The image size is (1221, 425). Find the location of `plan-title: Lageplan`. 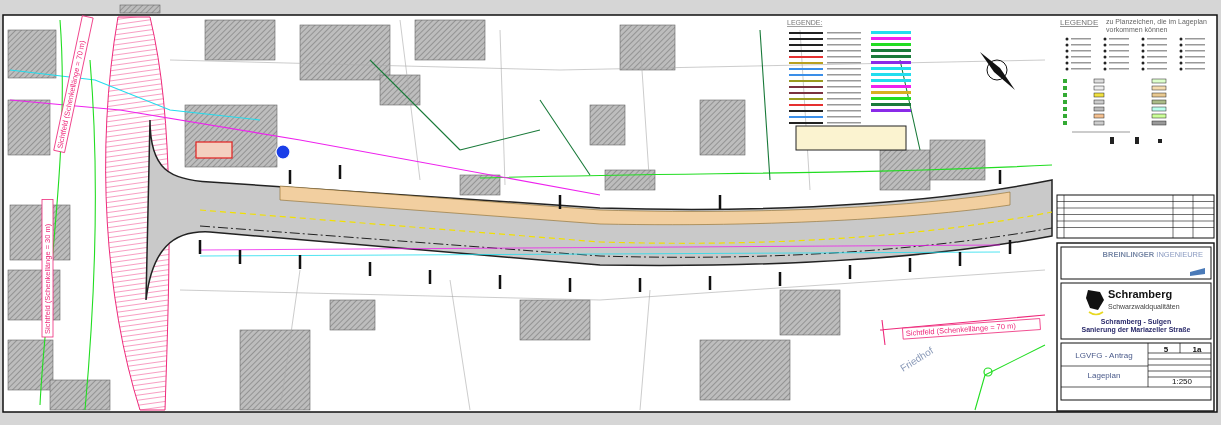

plan-title: Lageplan is located at coordinates (1104, 375).